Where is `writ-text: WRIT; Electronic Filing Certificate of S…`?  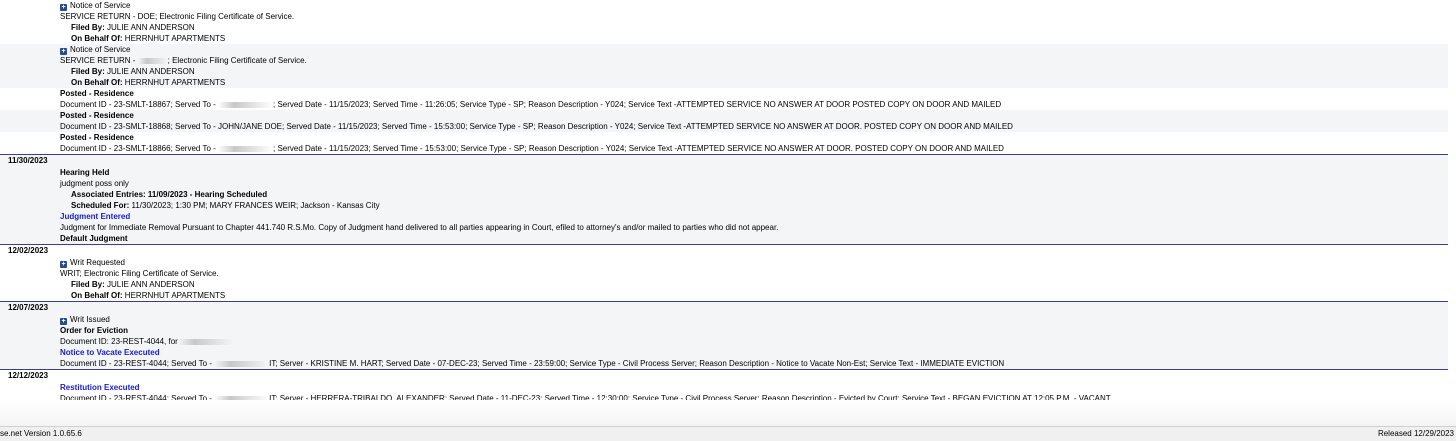 writ-text: WRIT; Electronic Filing Certificate of S… is located at coordinates (139, 273).